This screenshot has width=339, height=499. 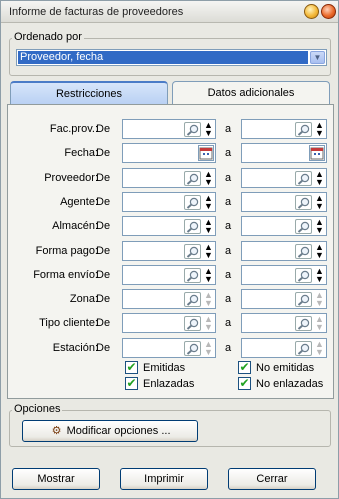 What do you see at coordinates (37, 409) in the screenshot?
I see `opciones-legend: Opciones` at bounding box center [37, 409].